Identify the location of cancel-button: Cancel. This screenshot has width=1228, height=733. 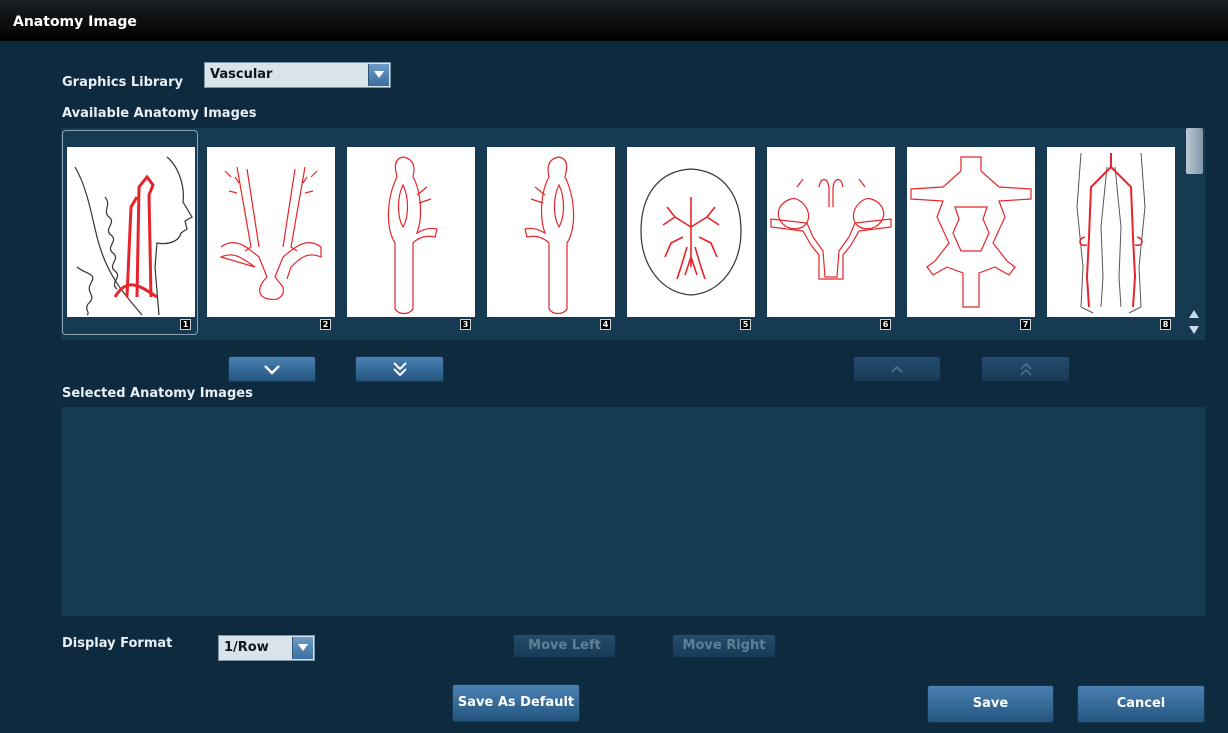
(1141, 704).